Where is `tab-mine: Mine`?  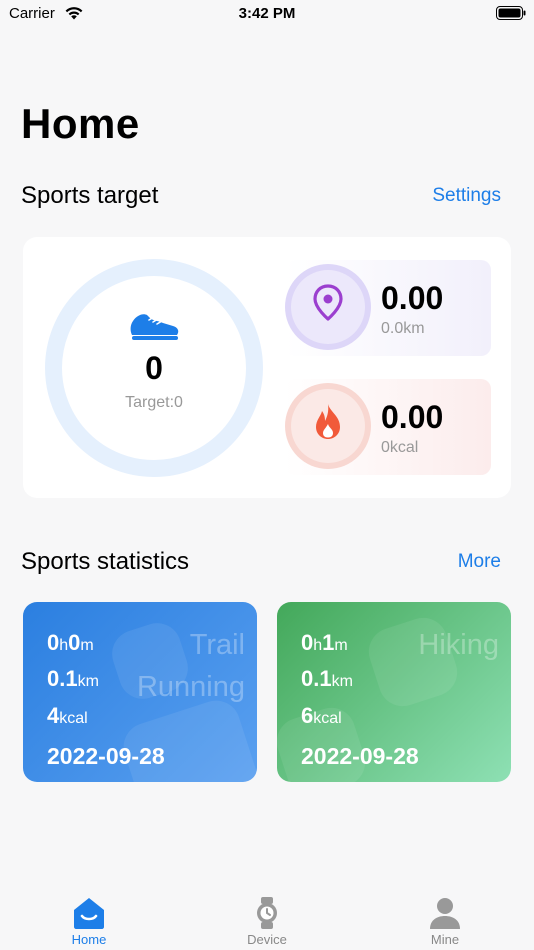
tab-mine: Mine is located at coordinates (445, 921).